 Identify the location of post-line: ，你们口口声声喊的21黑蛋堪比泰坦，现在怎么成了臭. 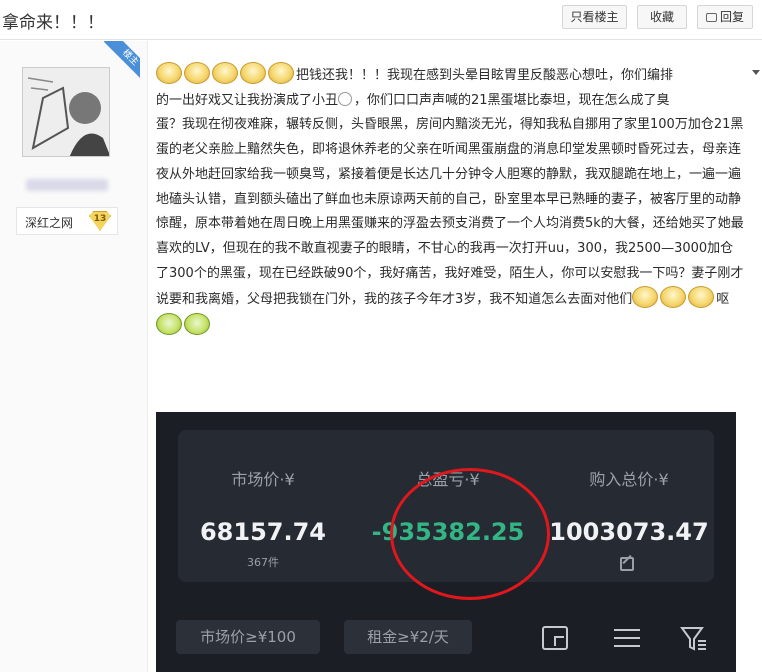
(512, 100).